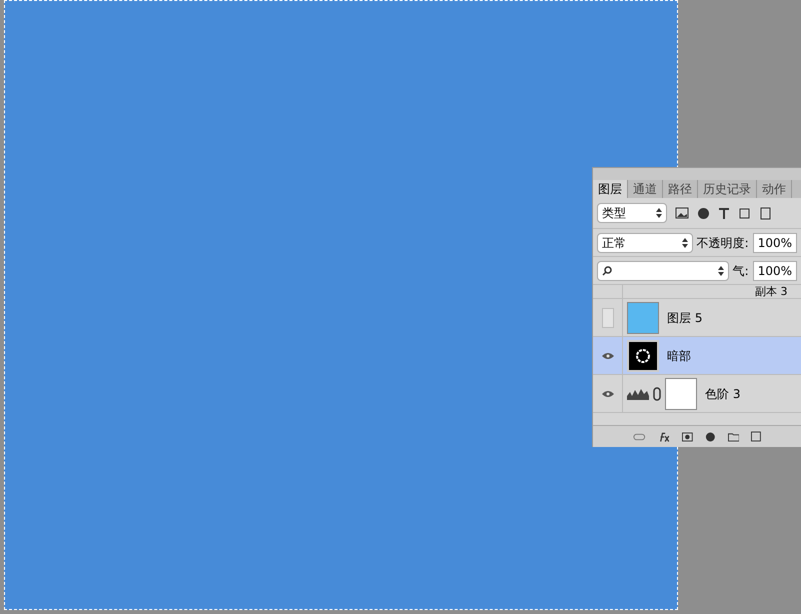  What do you see at coordinates (645, 242) in the screenshot?
I see `blend-mode-dropdown: 正常` at bounding box center [645, 242].